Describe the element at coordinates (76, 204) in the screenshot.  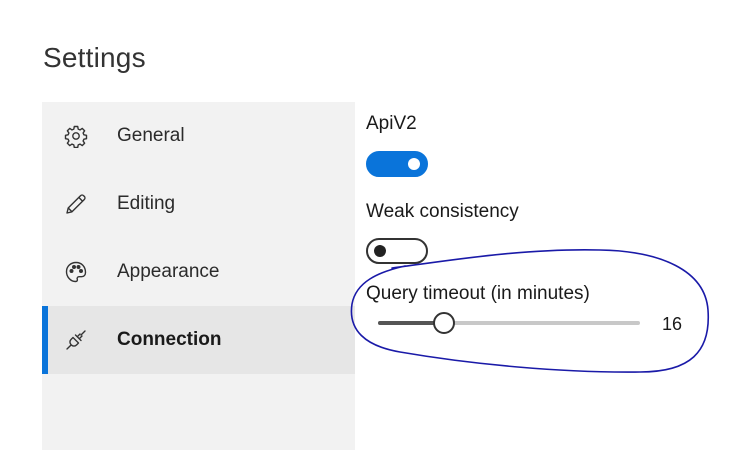
I see `pencil-icon` at that location.